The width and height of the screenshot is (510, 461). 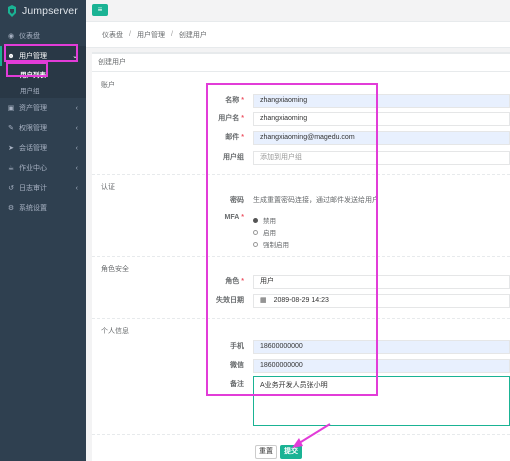 I want to click on calendar-icon: ▦, so click(x=263, y=300).